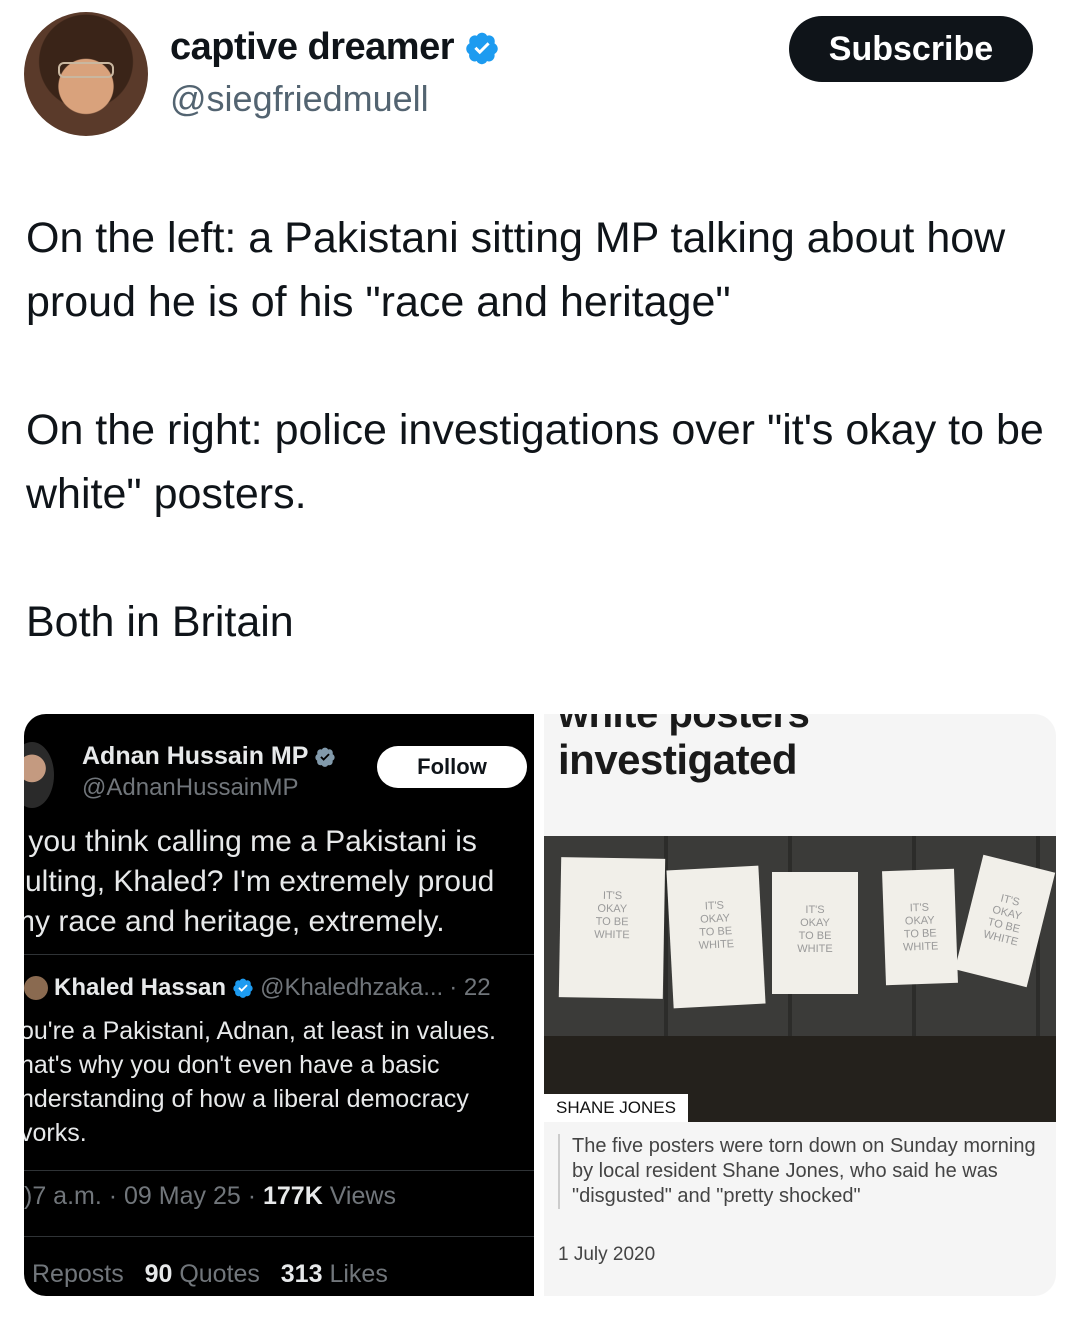  I want to click on reposts-label: Reposts, so click(78, 1274).